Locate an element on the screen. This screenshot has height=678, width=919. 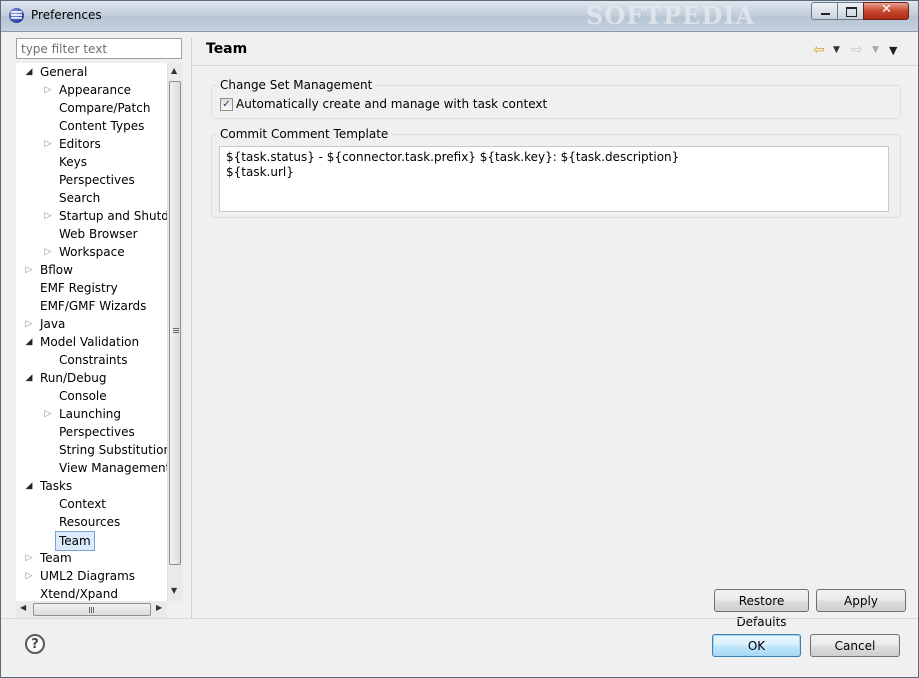
tree-item: ▷ Launching is located at coordinates (99, 414).